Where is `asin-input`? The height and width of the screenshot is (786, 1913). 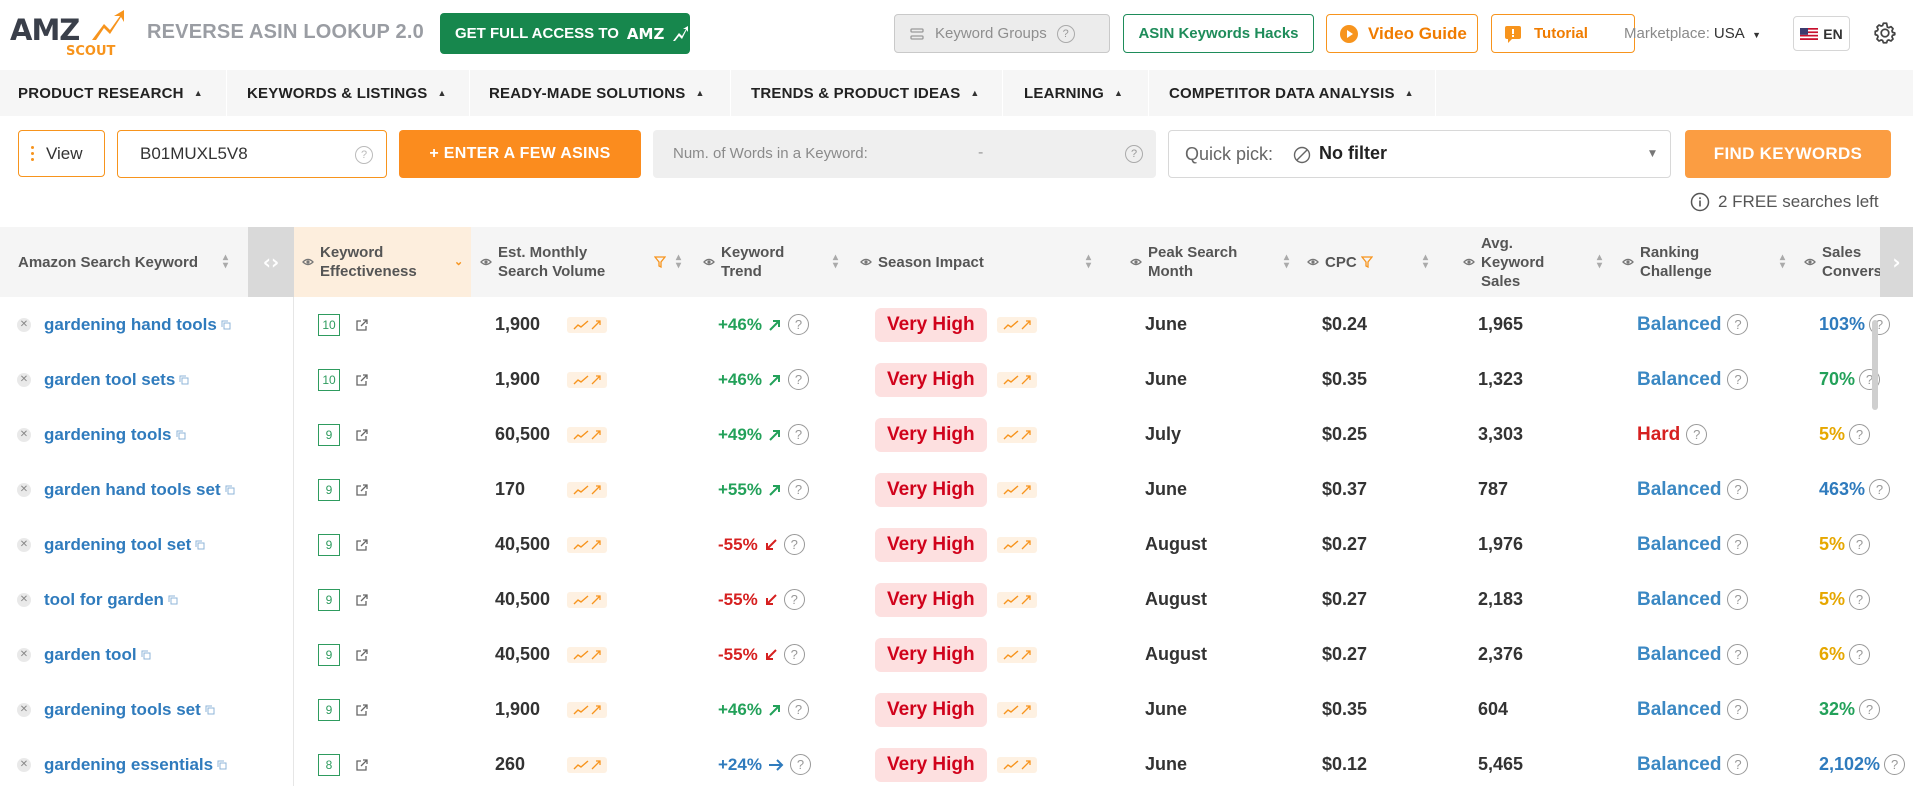
asin-input is located at coordinates (240, 154).